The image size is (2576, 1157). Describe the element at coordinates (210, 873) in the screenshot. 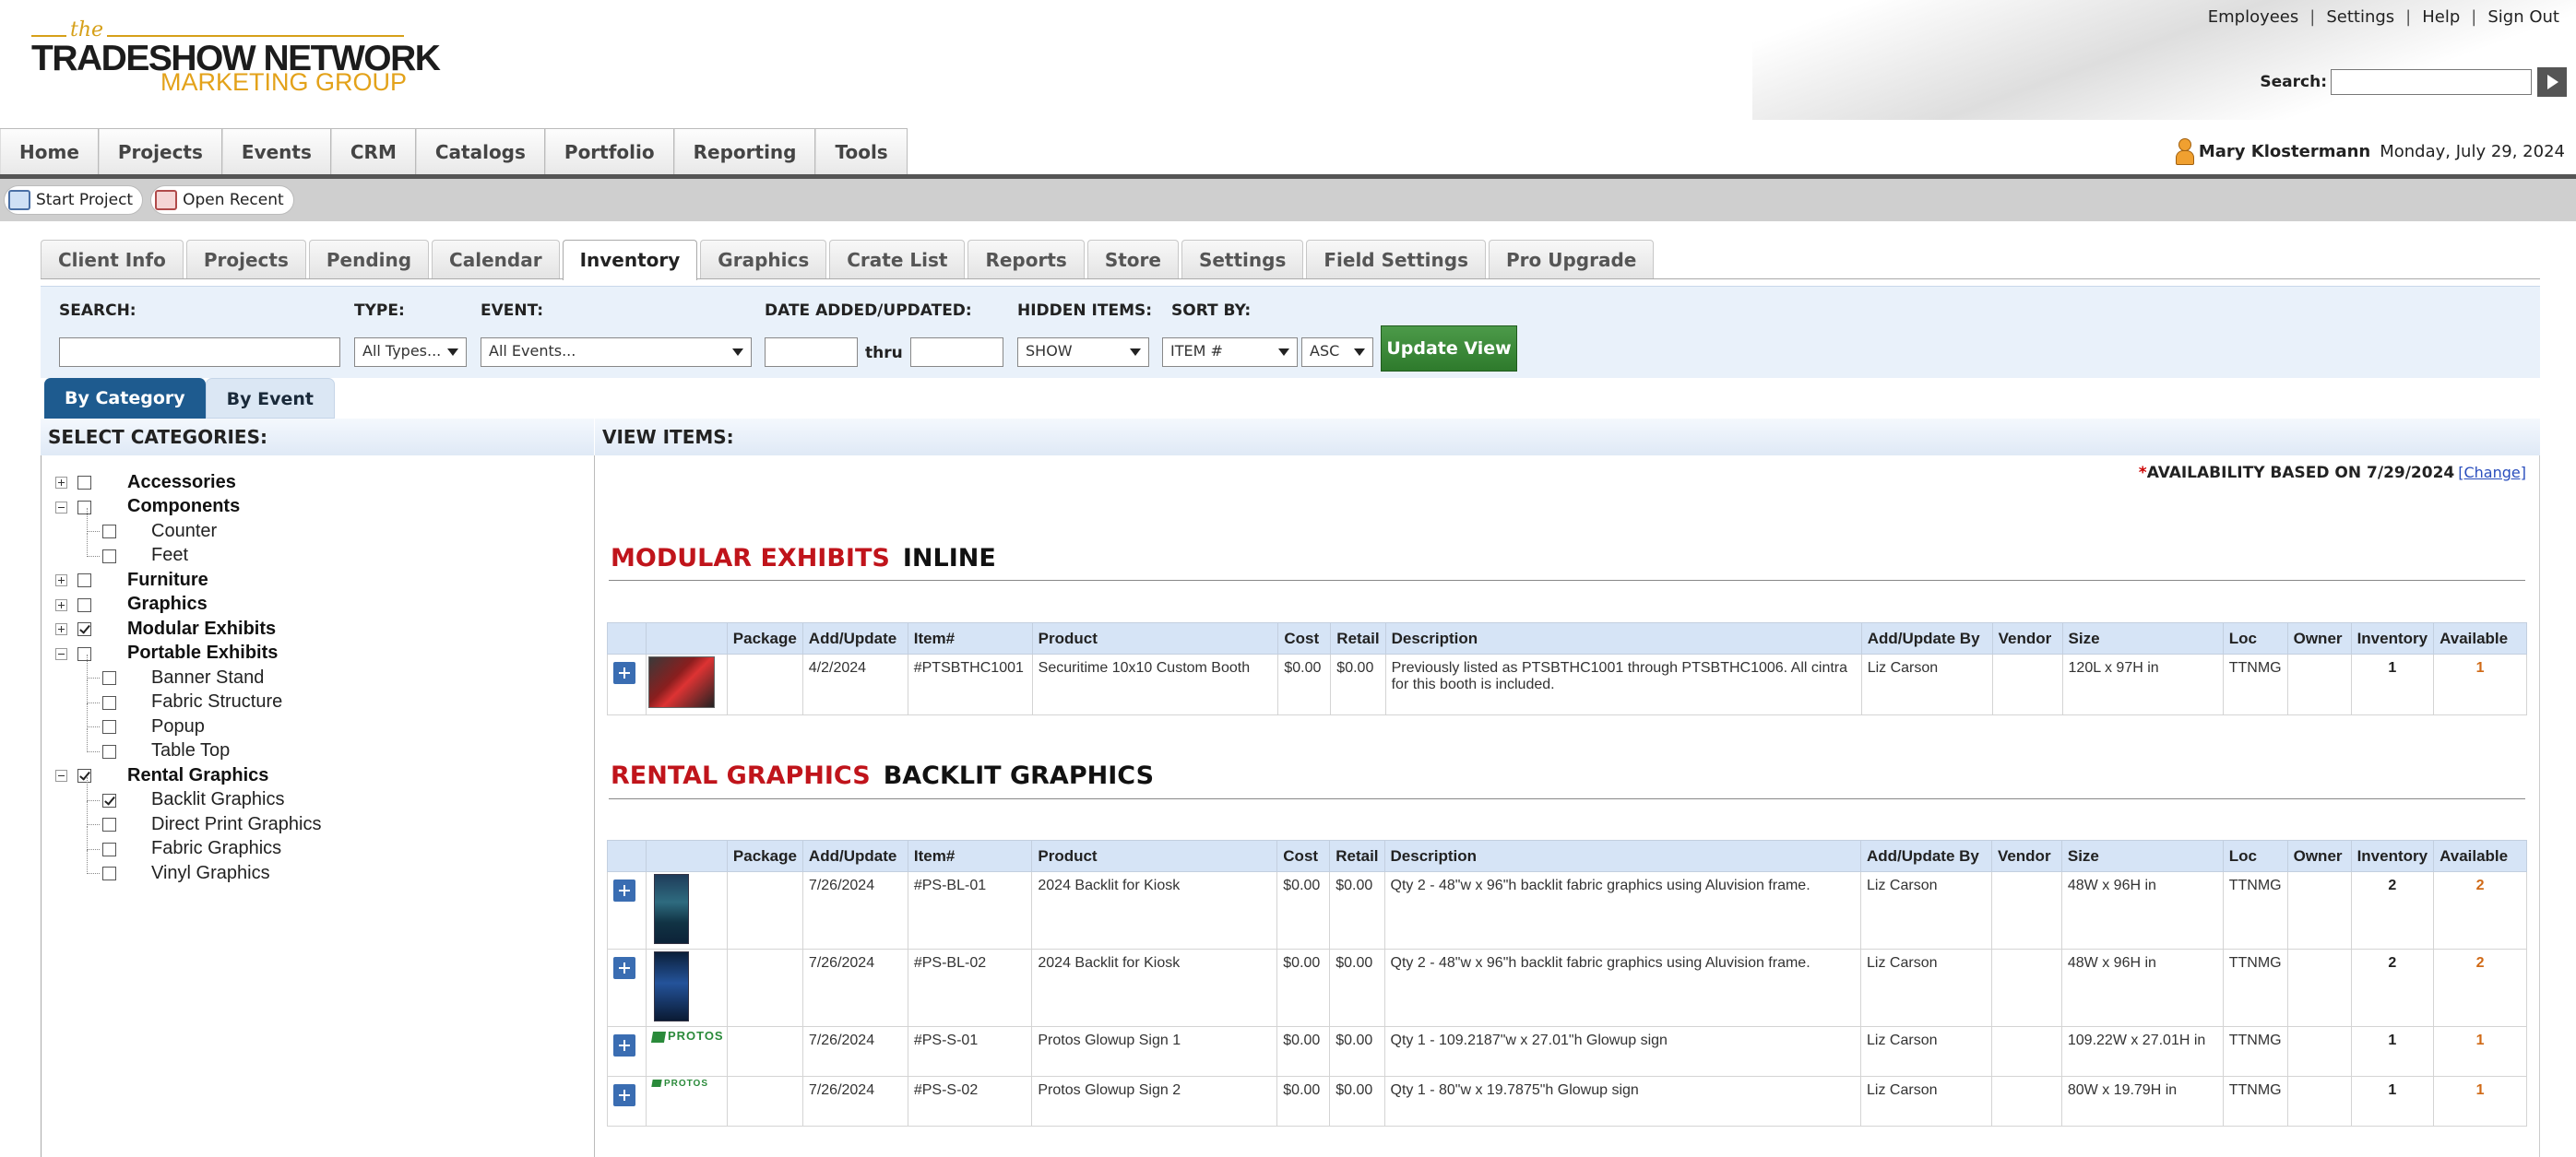

I see `category-label: Vinyl Graphics` at that location.